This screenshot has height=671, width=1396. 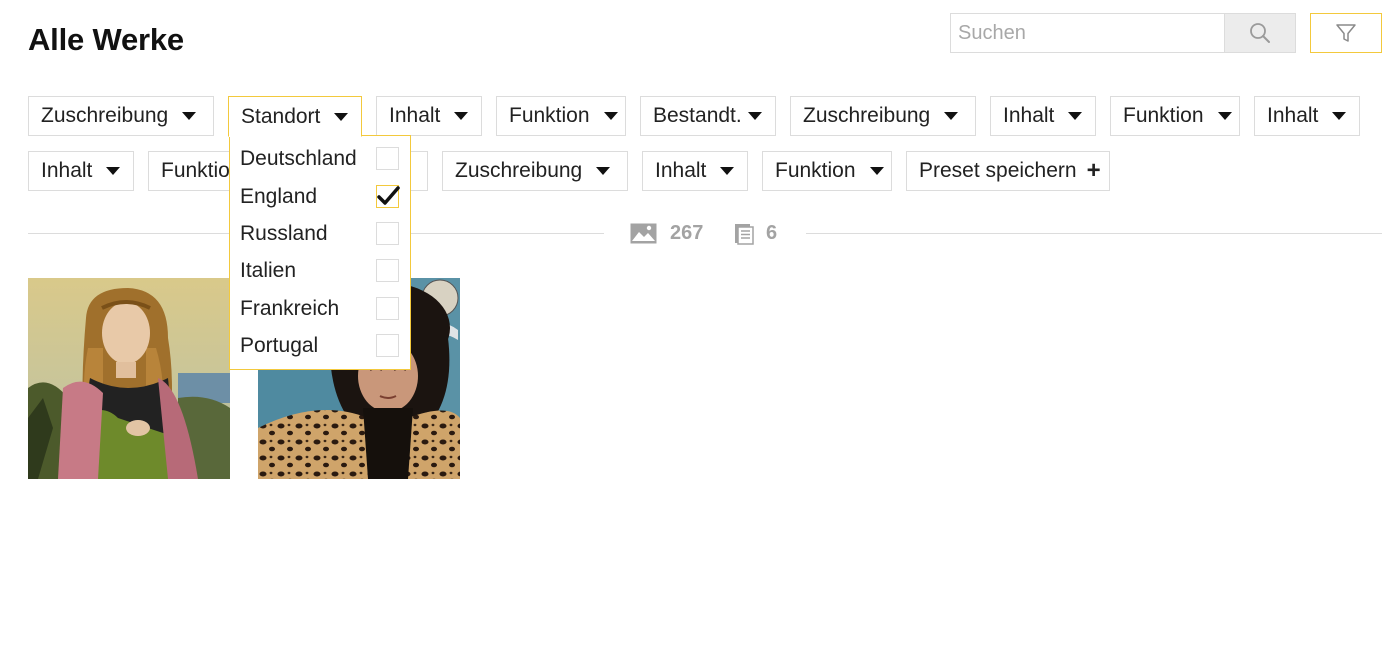 I want to click on checkbox-england, so click(x=388, y=196).